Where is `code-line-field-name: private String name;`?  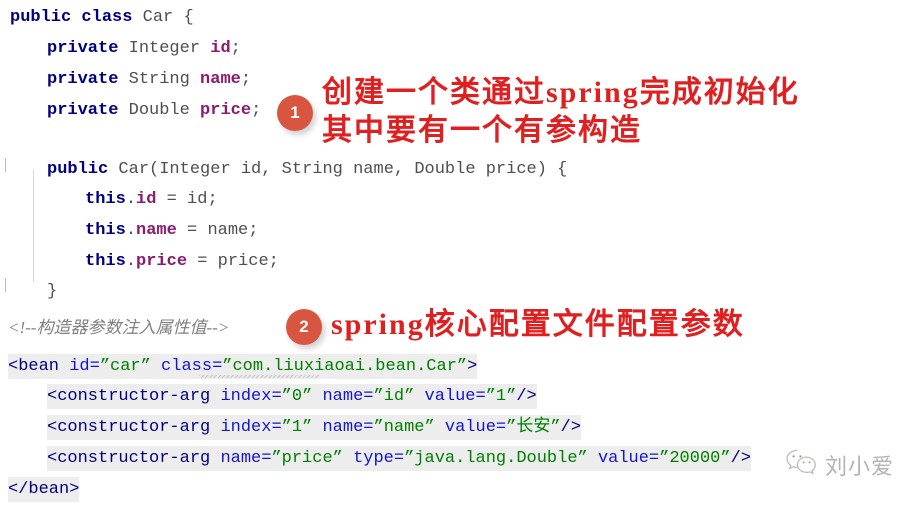 code-line-field-name: private String name; is located at coordinates (149, 80).